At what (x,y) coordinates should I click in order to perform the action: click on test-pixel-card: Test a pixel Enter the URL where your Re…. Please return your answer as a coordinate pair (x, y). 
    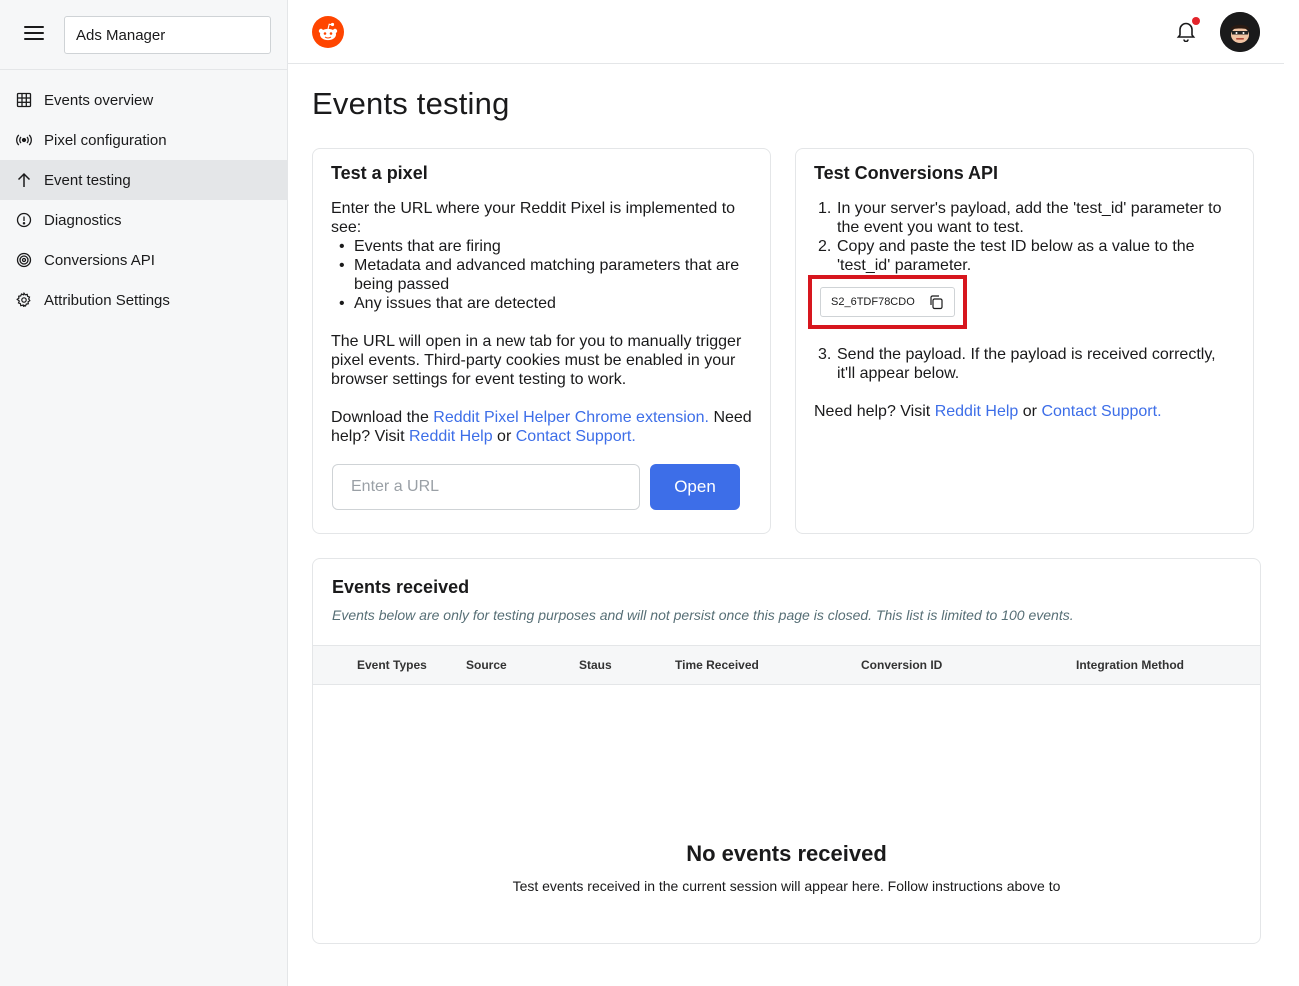
    Looking at the image, I should click on (541, 341).